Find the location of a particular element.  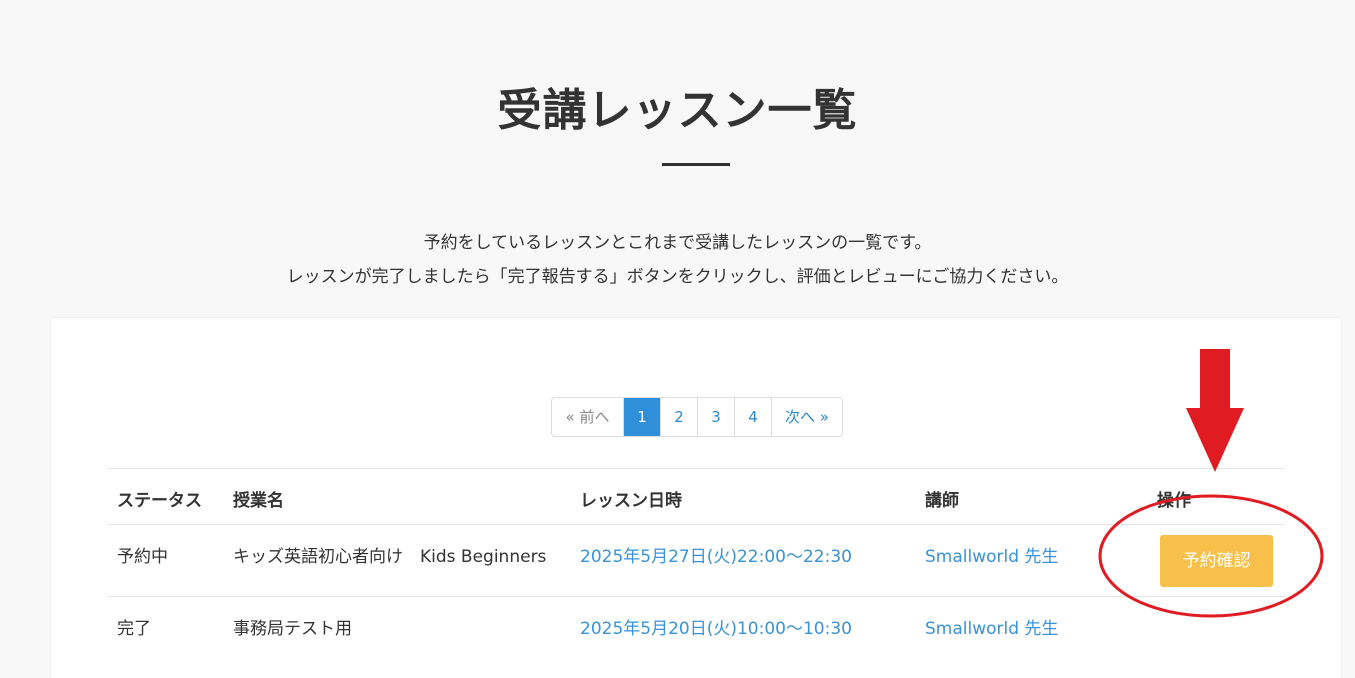

reservation-confirm-button: 予約確認 is located at coordinates (1216, 561).